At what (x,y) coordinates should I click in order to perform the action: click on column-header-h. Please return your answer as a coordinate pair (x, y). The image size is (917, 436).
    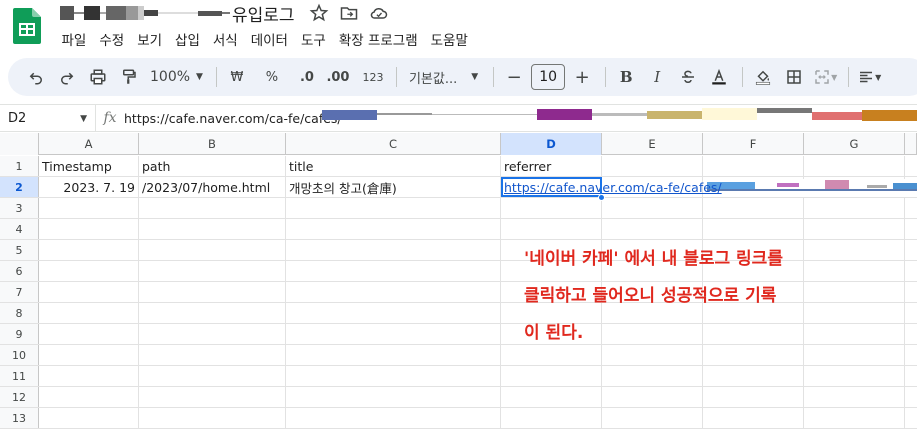
    Looking at the image, I should click on (911, 144).